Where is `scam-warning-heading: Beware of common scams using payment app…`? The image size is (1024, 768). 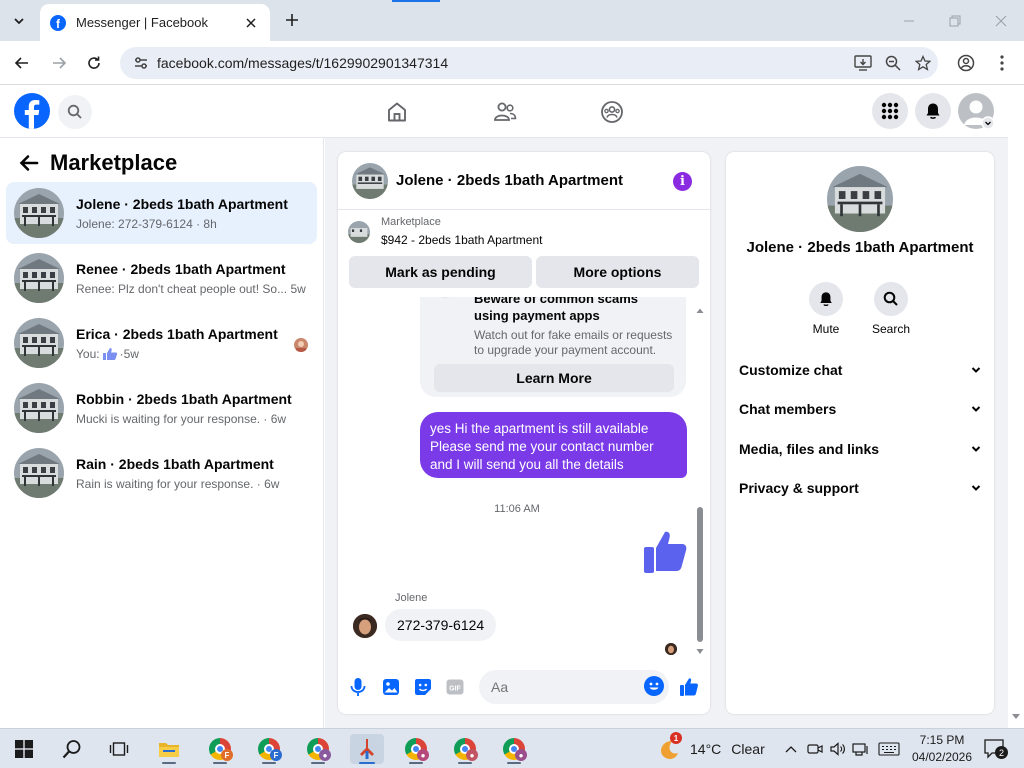
scam-warning-heading: Beware of common scams using payment app… is located at coordinates (556, 310).